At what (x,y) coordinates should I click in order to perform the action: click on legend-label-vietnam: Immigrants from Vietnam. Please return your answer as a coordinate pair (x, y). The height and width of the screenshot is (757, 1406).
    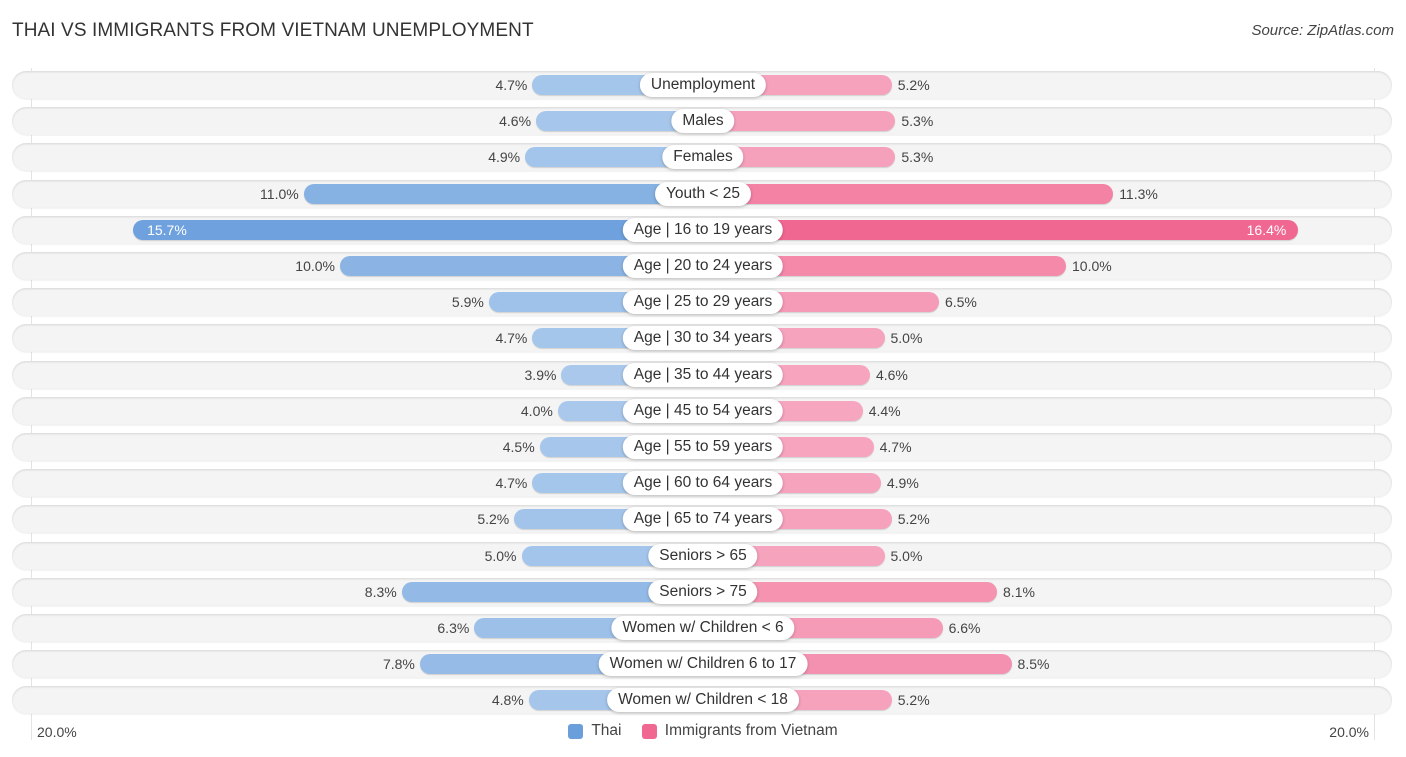
    Looking at the image, I should click on (751, 730).